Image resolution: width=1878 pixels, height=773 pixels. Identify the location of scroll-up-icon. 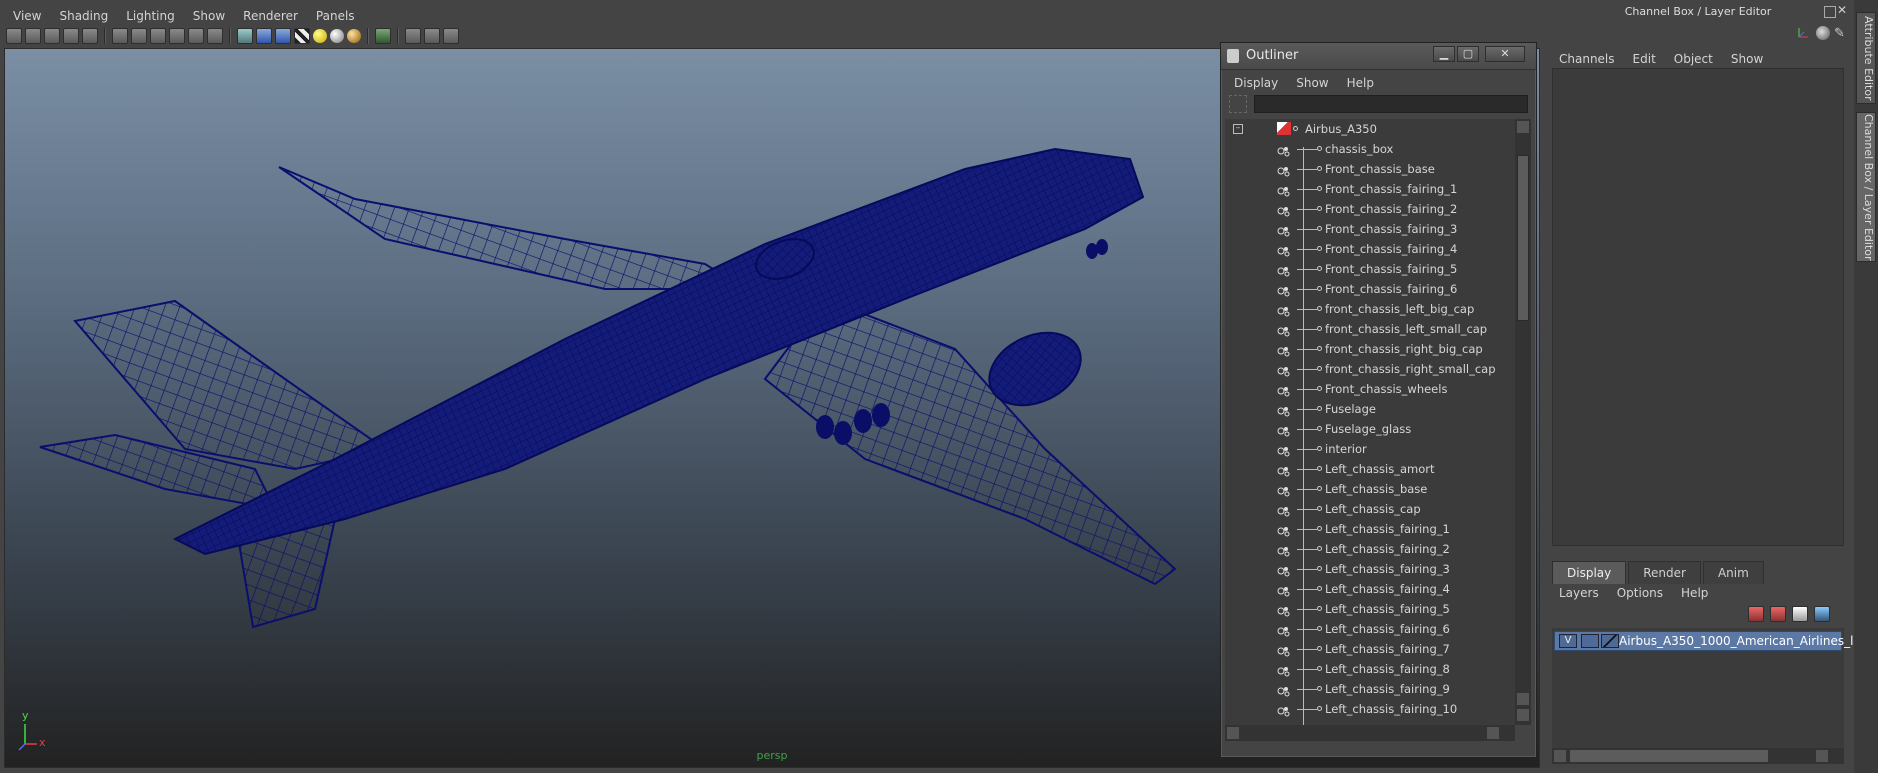
(1523, 127).